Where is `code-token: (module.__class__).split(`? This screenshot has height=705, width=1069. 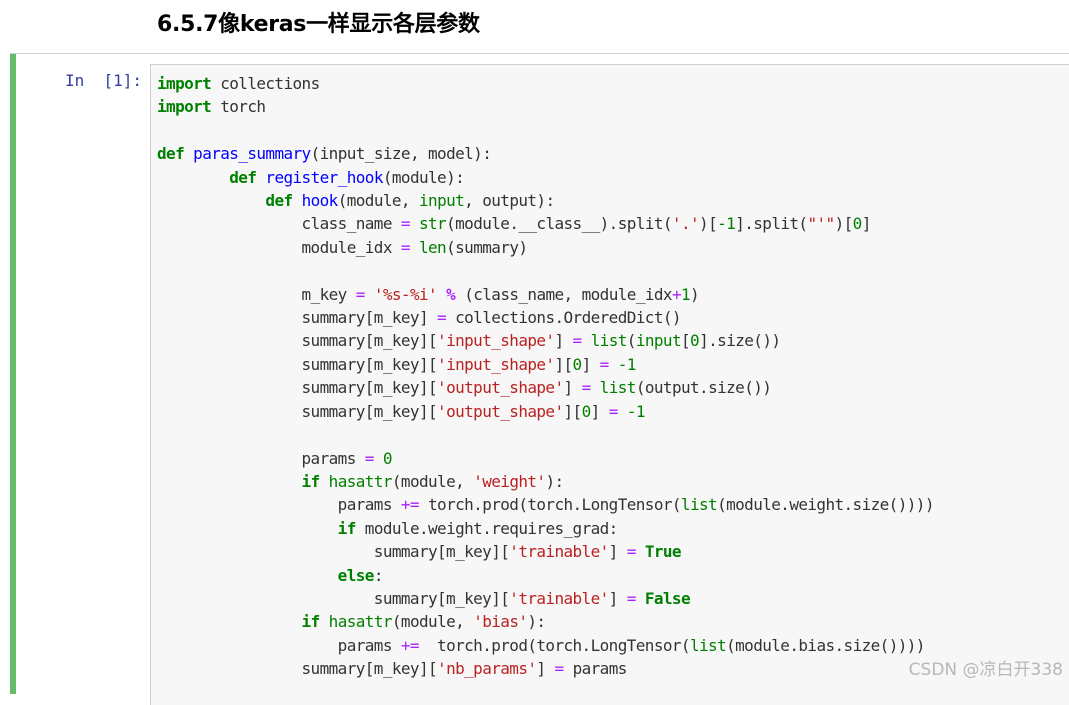 code-token: (module.__class__).split( is located at coordinates (559, 224).